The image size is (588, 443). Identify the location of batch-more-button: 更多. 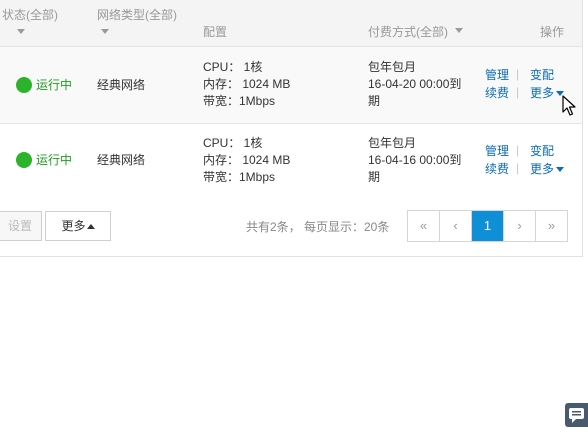
(78, 226).